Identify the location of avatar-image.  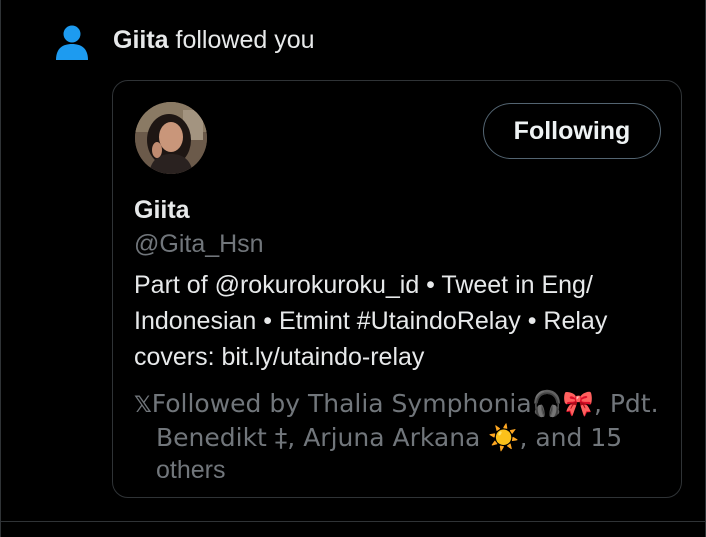
(171, 138).